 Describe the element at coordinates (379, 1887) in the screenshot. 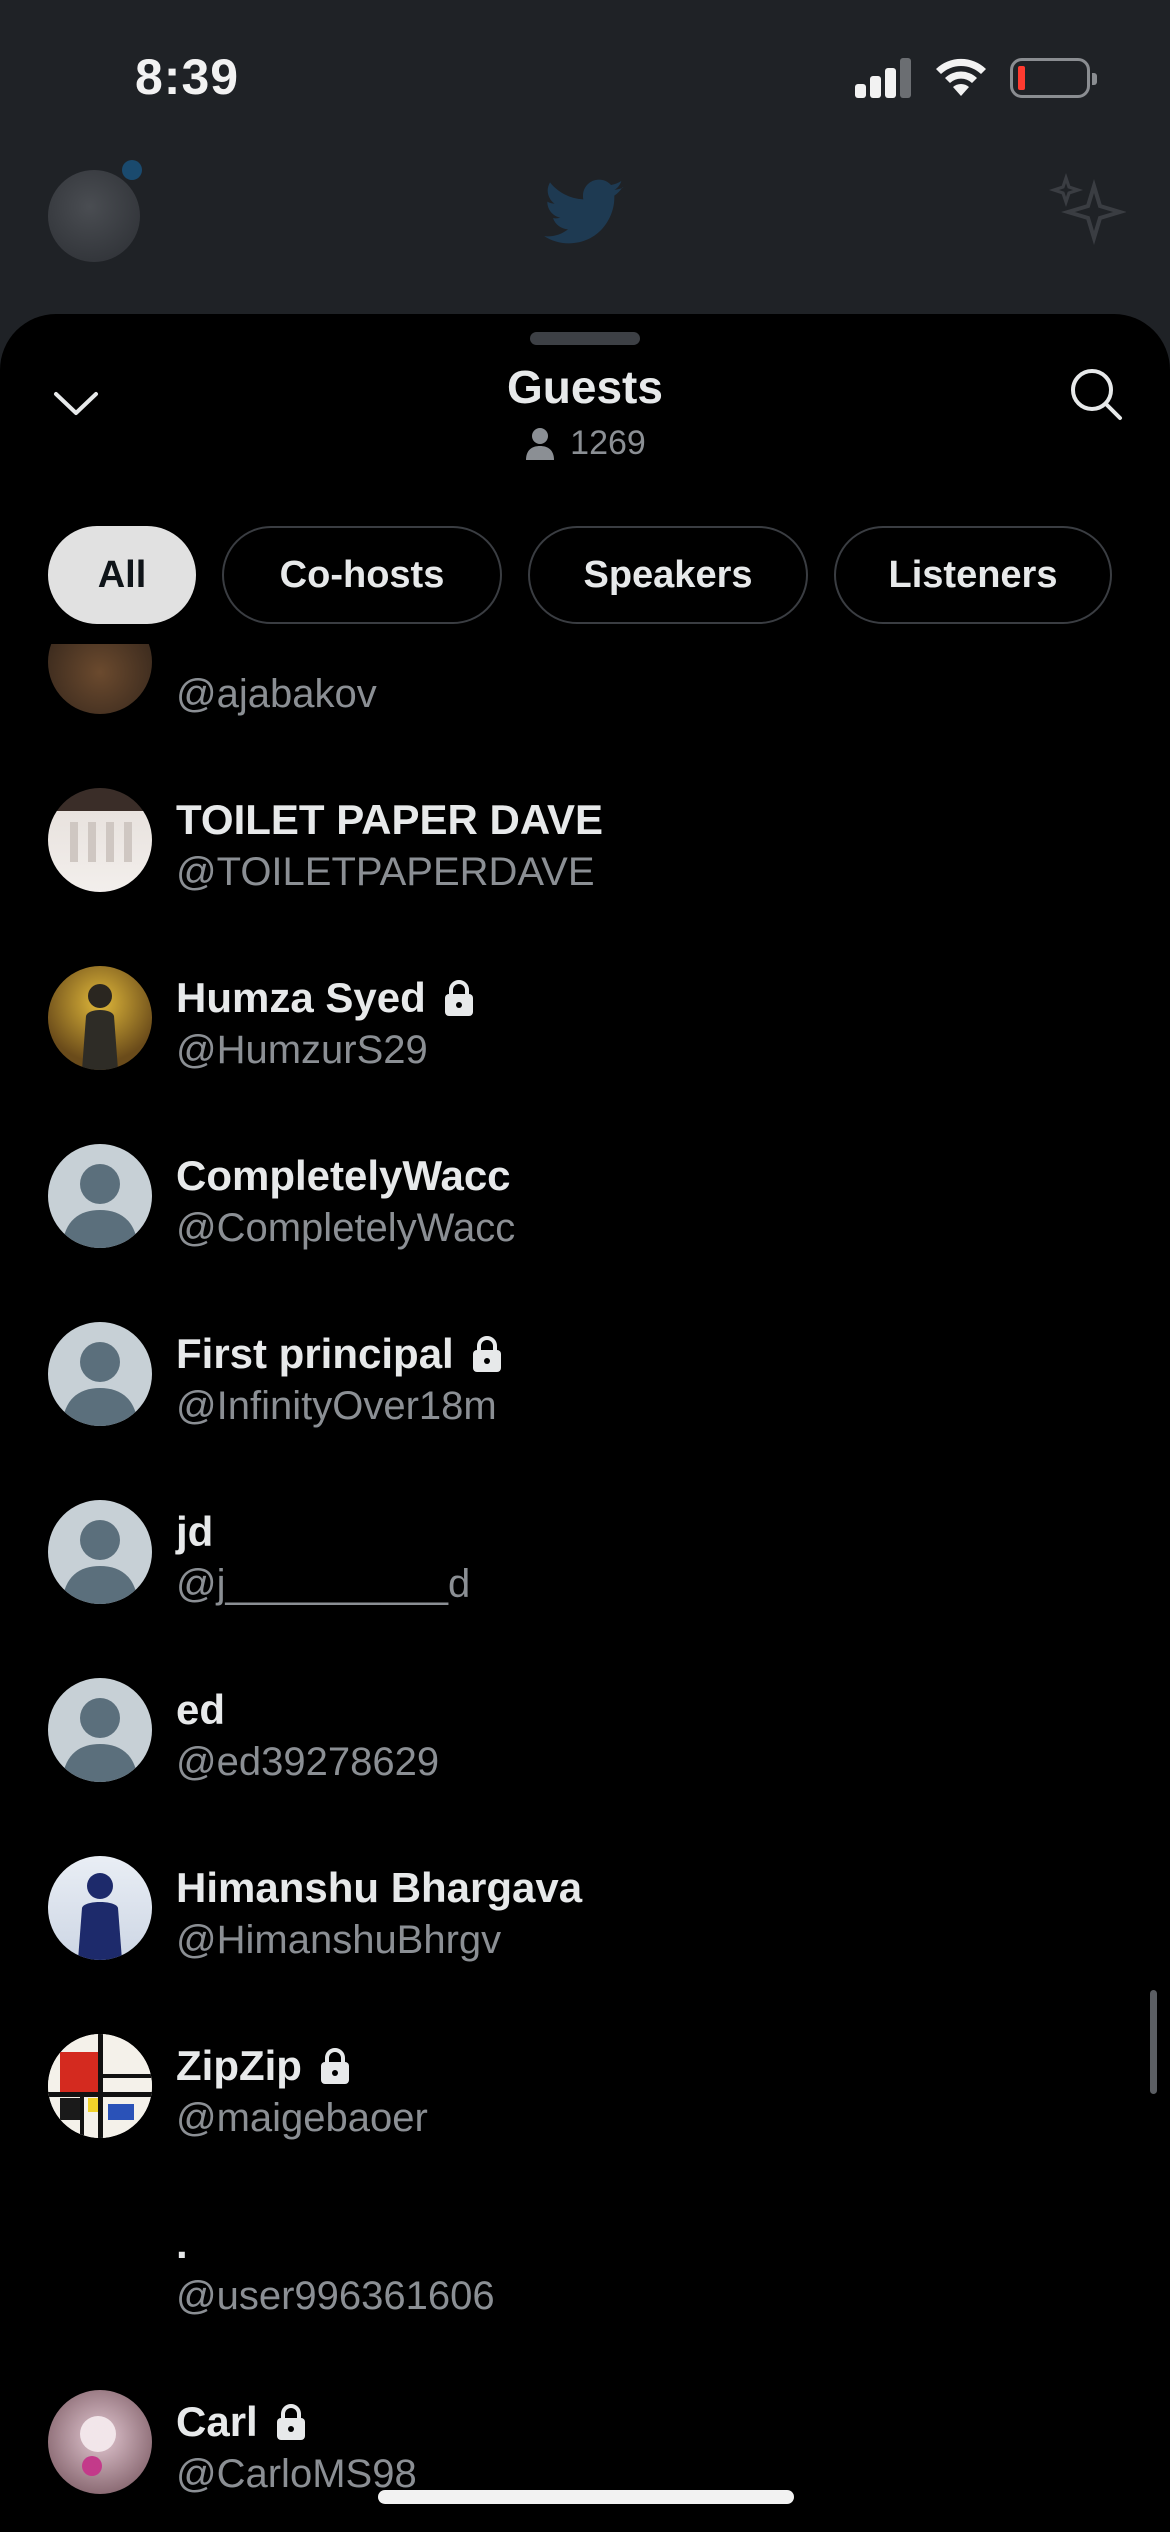

I see `guest-name: Himanshu Bhargava` at that location.